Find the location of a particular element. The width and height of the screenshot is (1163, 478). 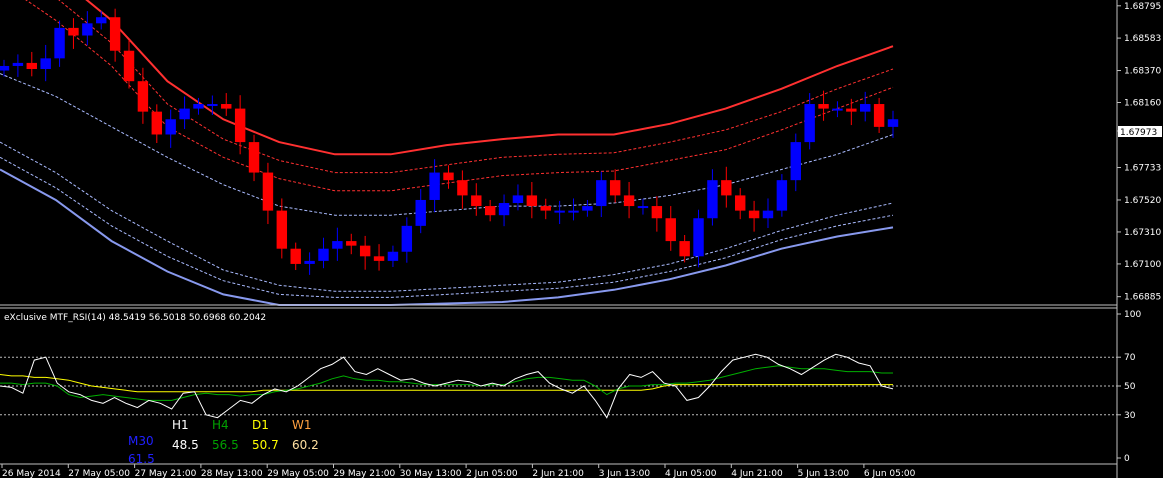

m30-label: M30 is located at coordinates (141, 441).